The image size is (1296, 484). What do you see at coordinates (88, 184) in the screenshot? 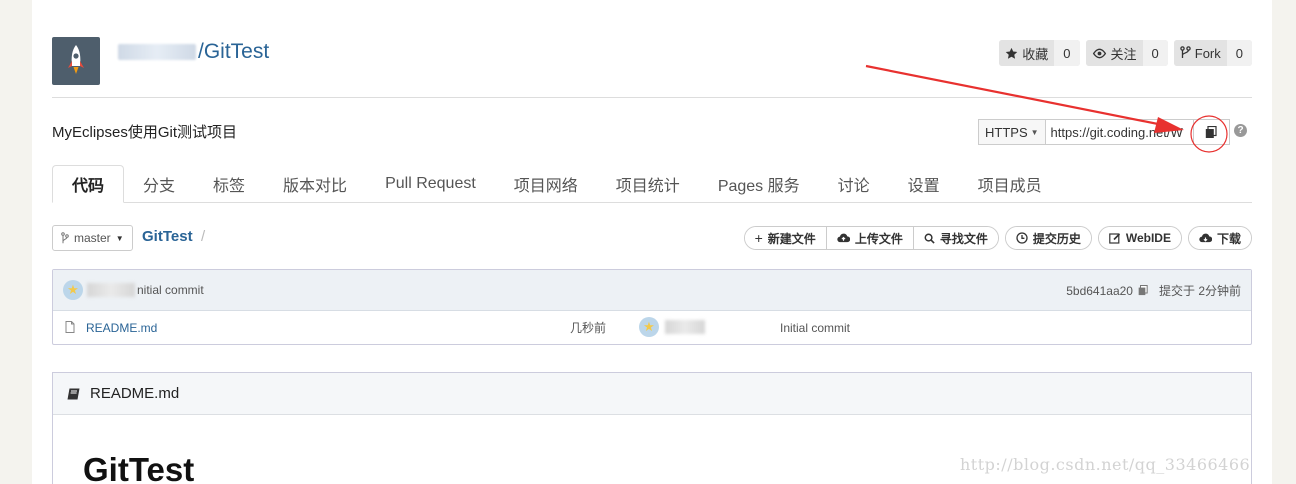
I see `tab-code: 代码` at bounding box center [88, 184].